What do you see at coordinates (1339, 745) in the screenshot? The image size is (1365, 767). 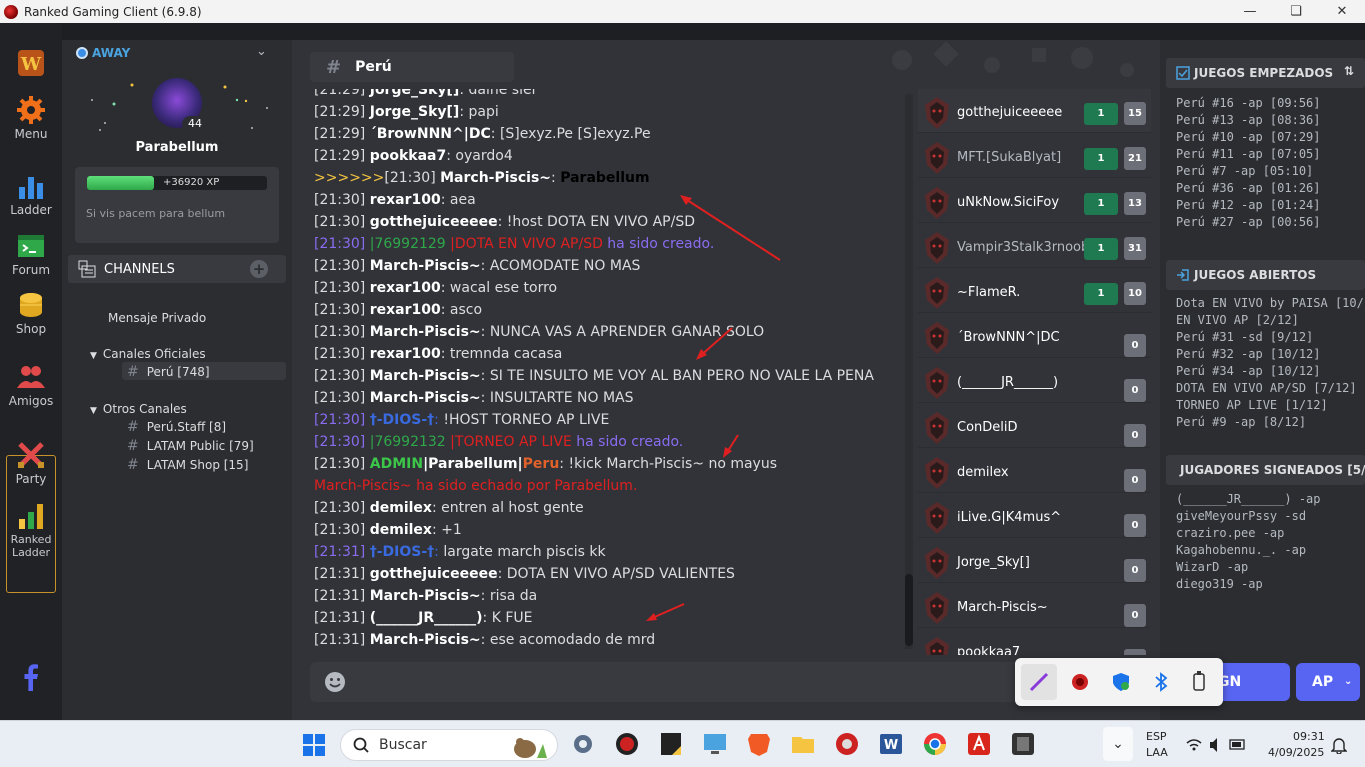 I see `notification-bell-icon` at bounding box center [1339, 745].